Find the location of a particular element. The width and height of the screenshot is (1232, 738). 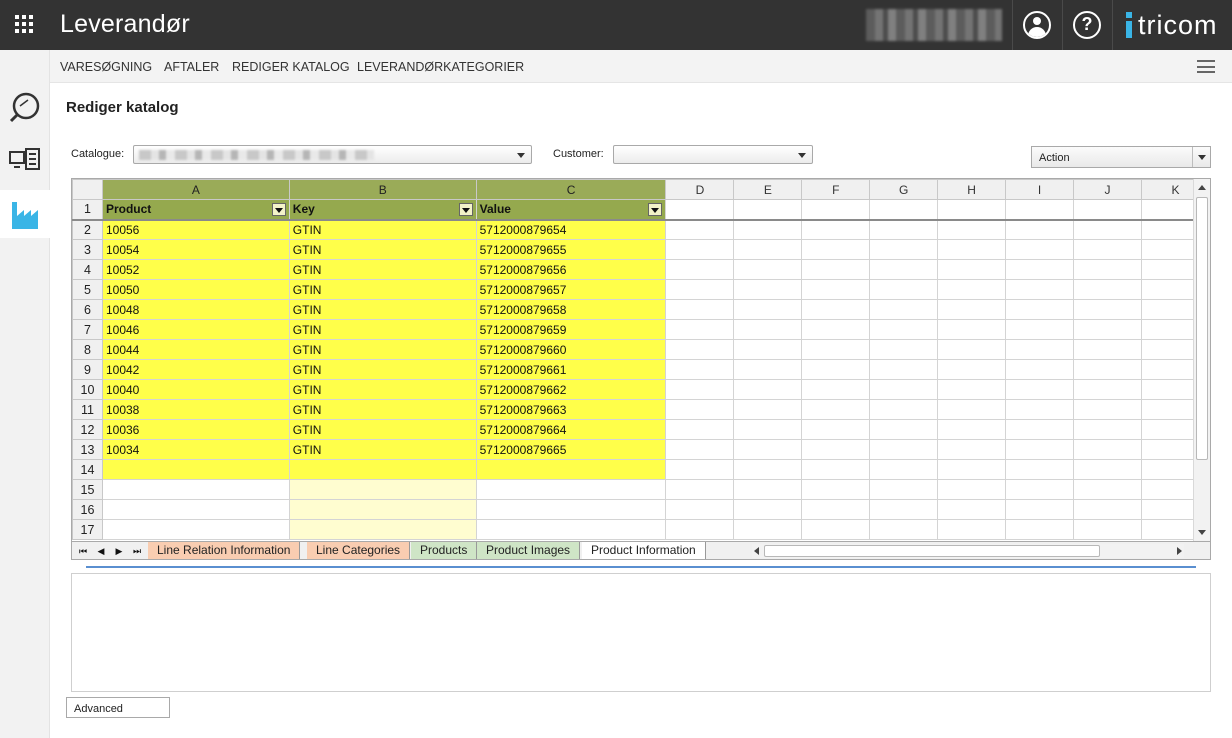

row-header: 11 is located at coordinates (87, 409).